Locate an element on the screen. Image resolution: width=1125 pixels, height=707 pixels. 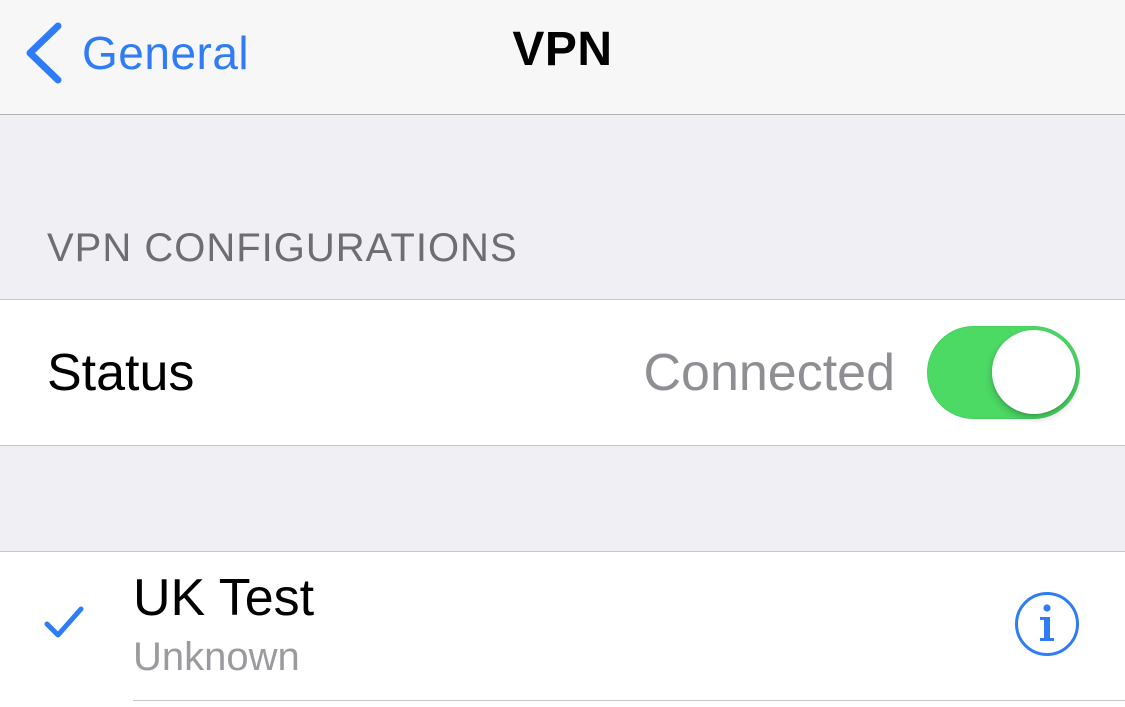
toggle-knob is located at coordinates (1034, 372).